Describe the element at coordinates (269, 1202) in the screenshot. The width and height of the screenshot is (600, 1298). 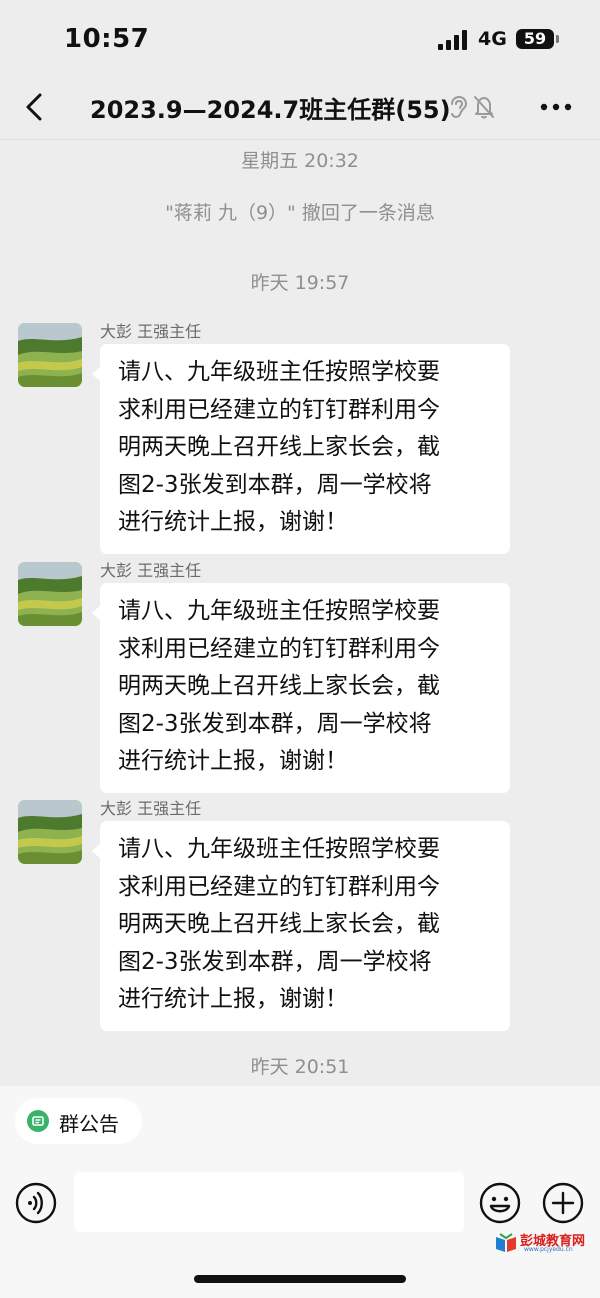
I see `message-input` at that location.